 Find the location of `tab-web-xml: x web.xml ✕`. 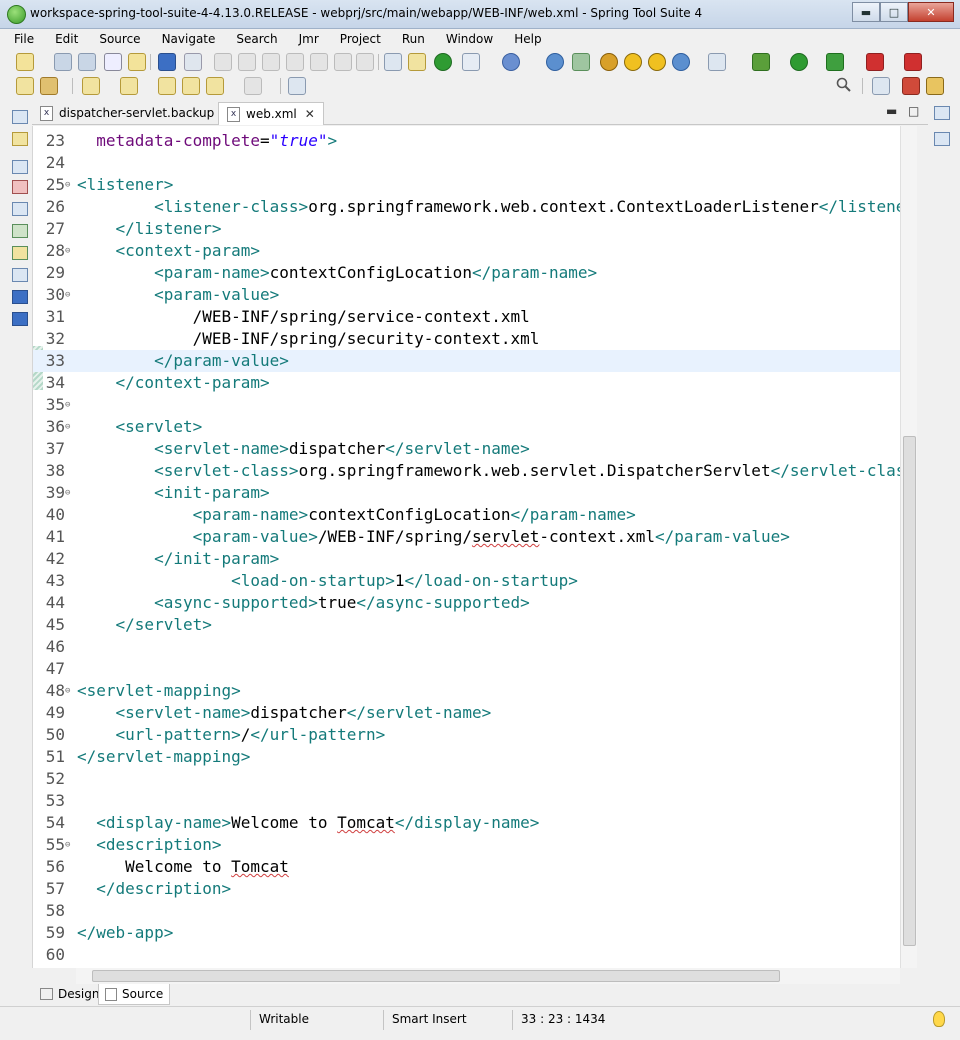

tab-web-xml: x web.xml ✕ is located at coordinates (271, 113).